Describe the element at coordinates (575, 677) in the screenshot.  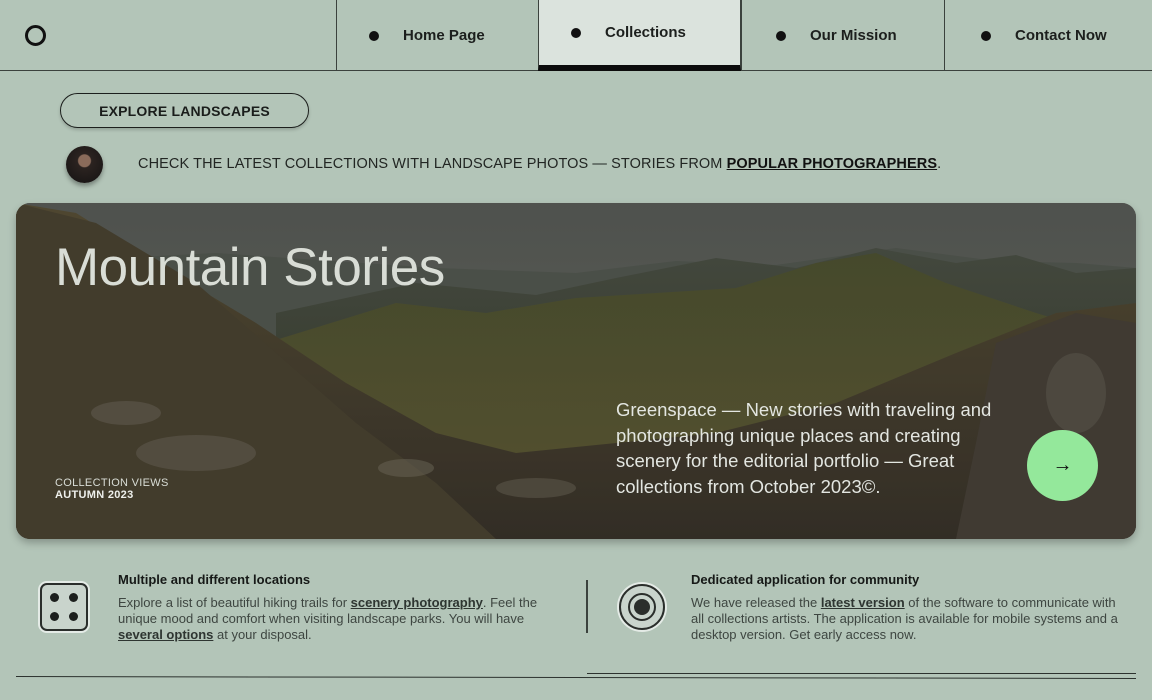
I see `footer-divider` at that location.